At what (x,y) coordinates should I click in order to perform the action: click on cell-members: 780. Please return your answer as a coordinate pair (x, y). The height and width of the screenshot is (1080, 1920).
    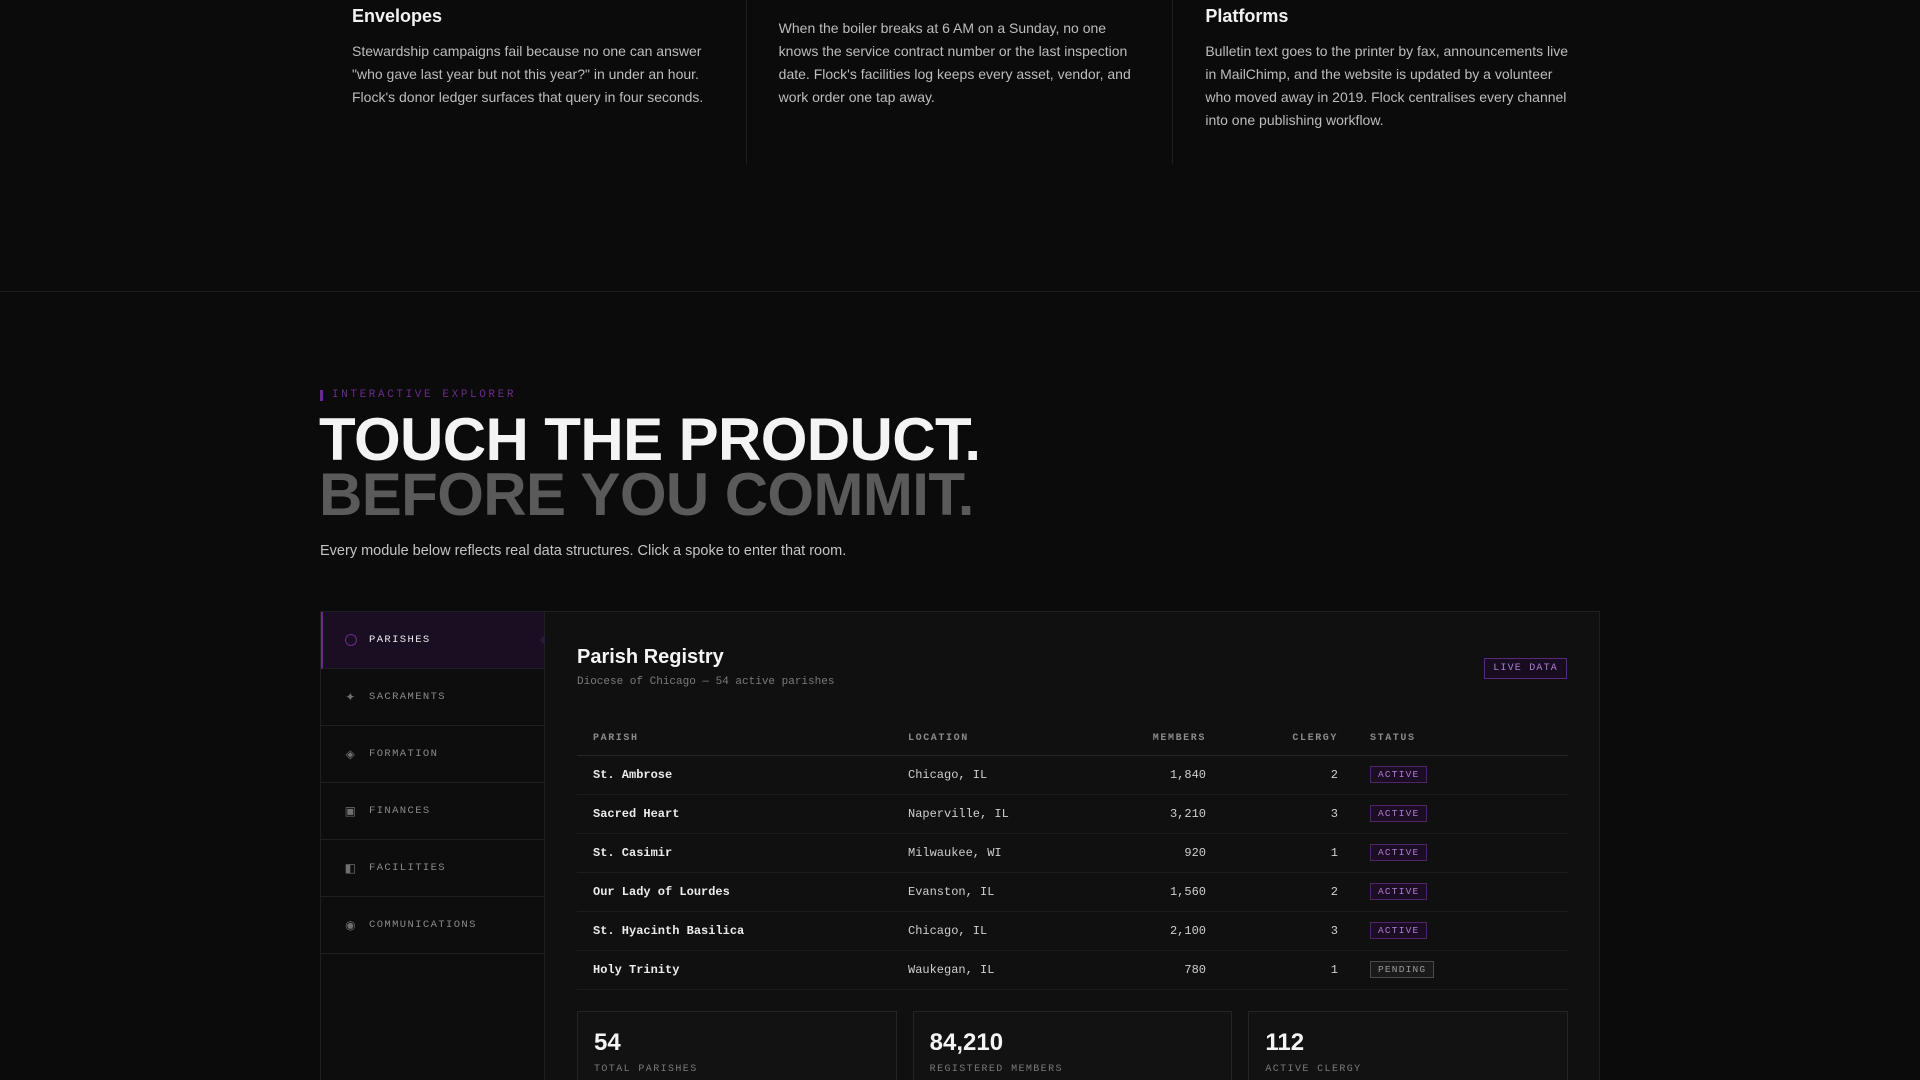
    Looking at the image, I should click on (1157, 970).